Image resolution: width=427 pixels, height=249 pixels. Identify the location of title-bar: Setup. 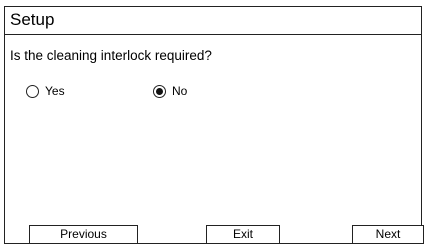
(213, 21).